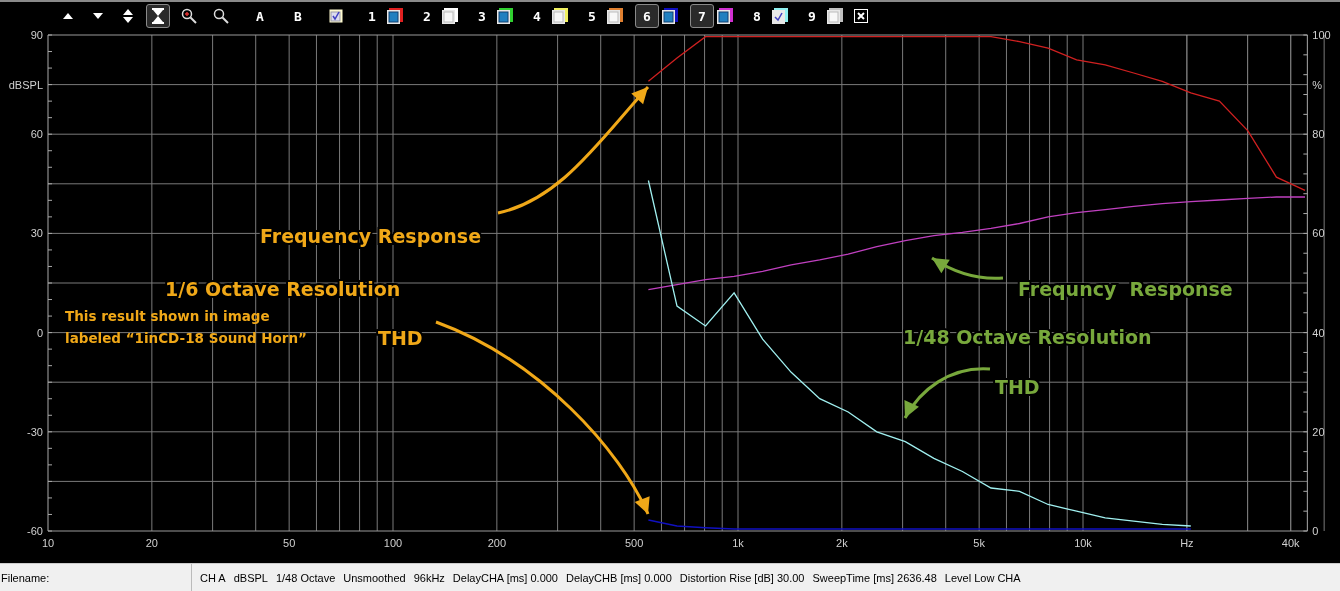  Describe the element at coordinates (39, 332) in the screenshot. I see `y-tick-label: 0` at that location.